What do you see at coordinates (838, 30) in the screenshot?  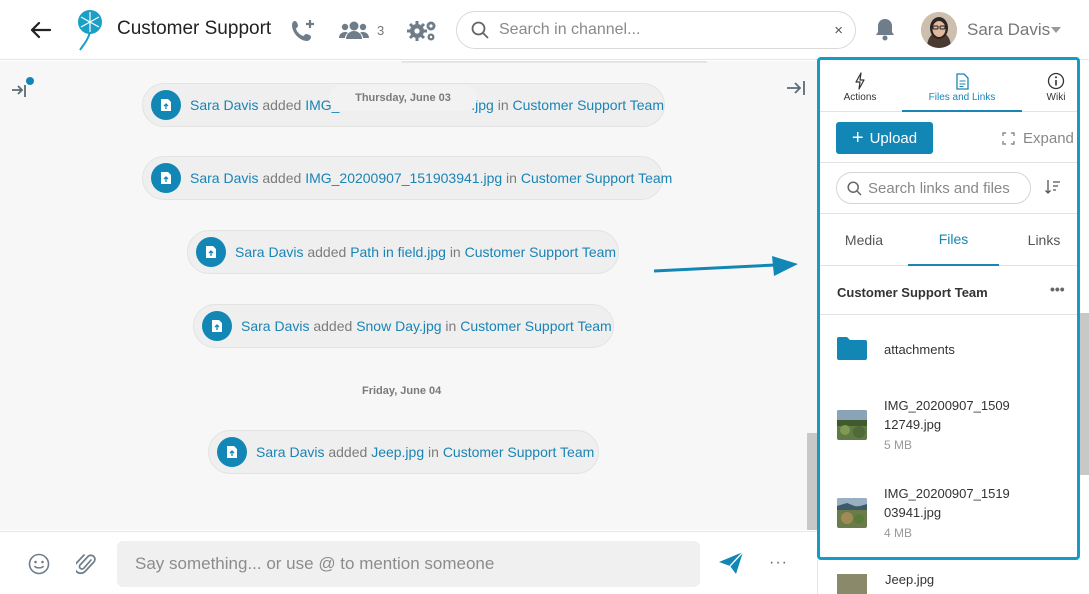 I see `search-clear-icon: ×` at bounding box center [838, 30].